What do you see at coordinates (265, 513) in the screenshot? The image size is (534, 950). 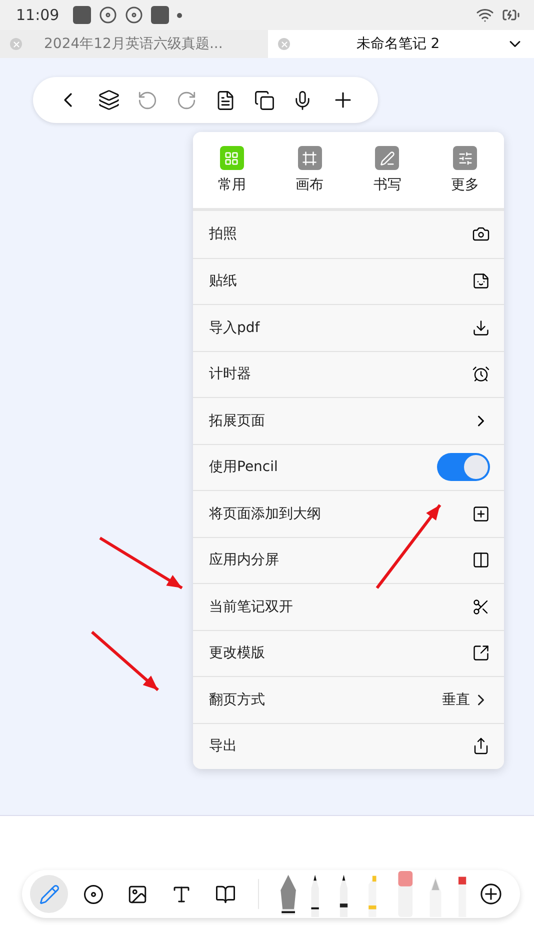 I see `menu-item-label: 将页面添加到大纲` at bounding box center [265, 513].